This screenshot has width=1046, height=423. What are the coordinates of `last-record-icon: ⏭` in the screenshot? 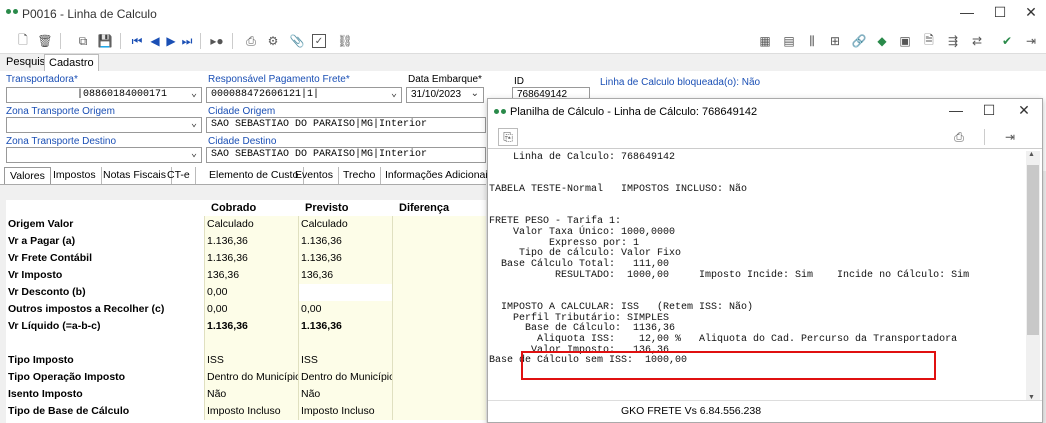 It's located at (187, 41).